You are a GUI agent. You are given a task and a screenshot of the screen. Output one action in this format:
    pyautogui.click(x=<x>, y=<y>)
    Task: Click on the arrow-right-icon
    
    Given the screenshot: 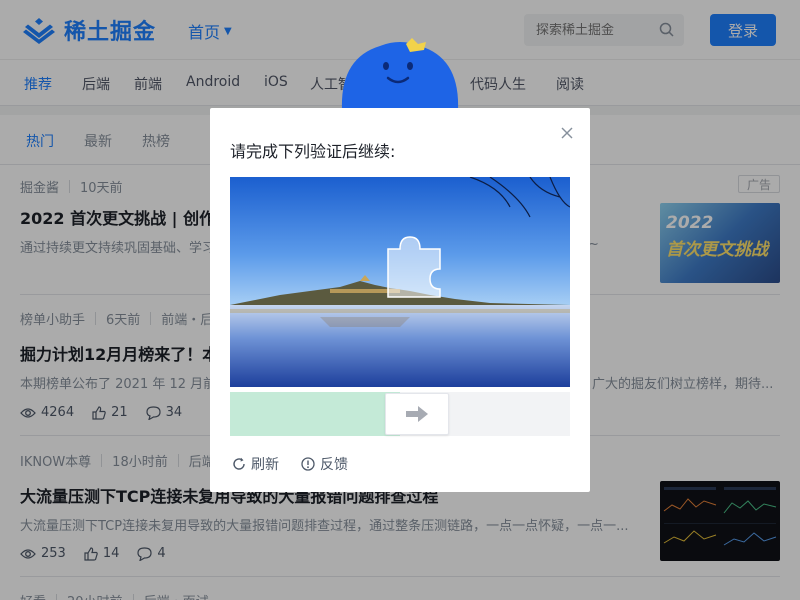 What is the action you would take?
    pyautogui.click(x=417, y=414)
    